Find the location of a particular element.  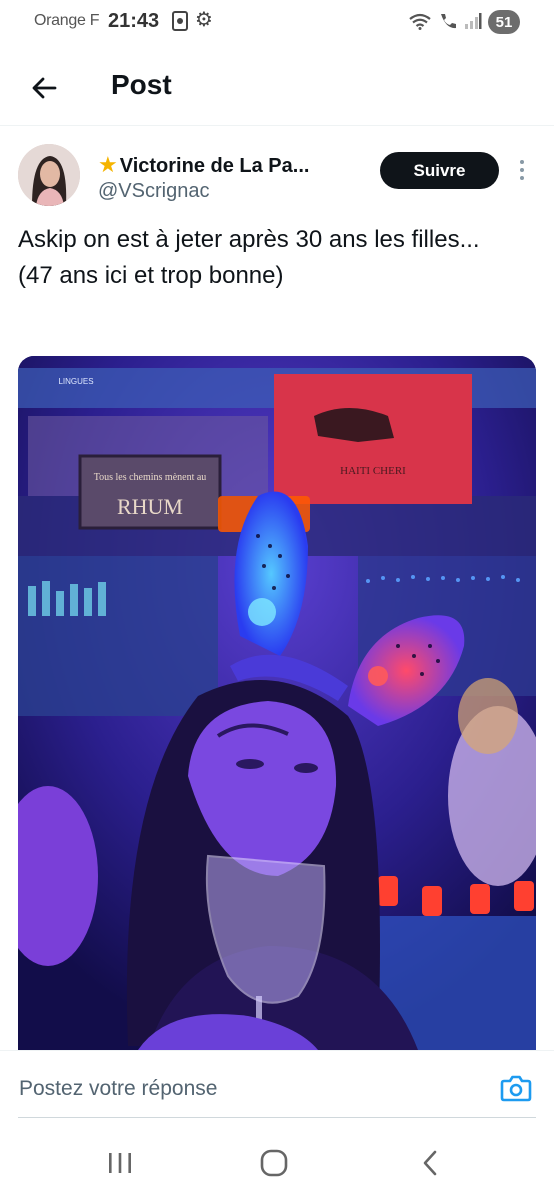

screenshot-icon is located at coordinates (180, 21).